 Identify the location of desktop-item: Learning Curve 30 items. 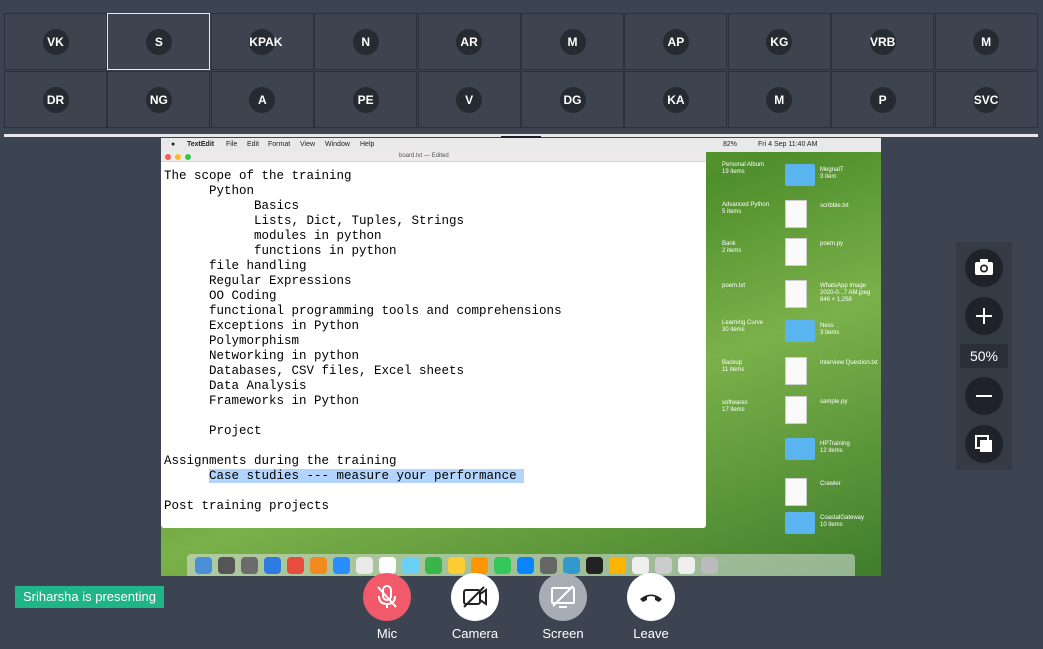
(742, 327).